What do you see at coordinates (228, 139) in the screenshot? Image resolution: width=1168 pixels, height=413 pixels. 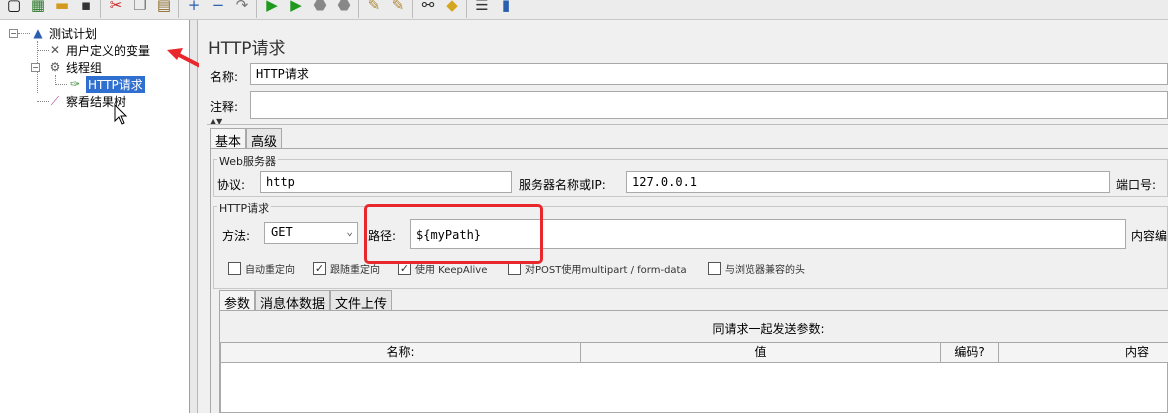 I see `tab-basic: 基本` at bounding box center [228, 139].